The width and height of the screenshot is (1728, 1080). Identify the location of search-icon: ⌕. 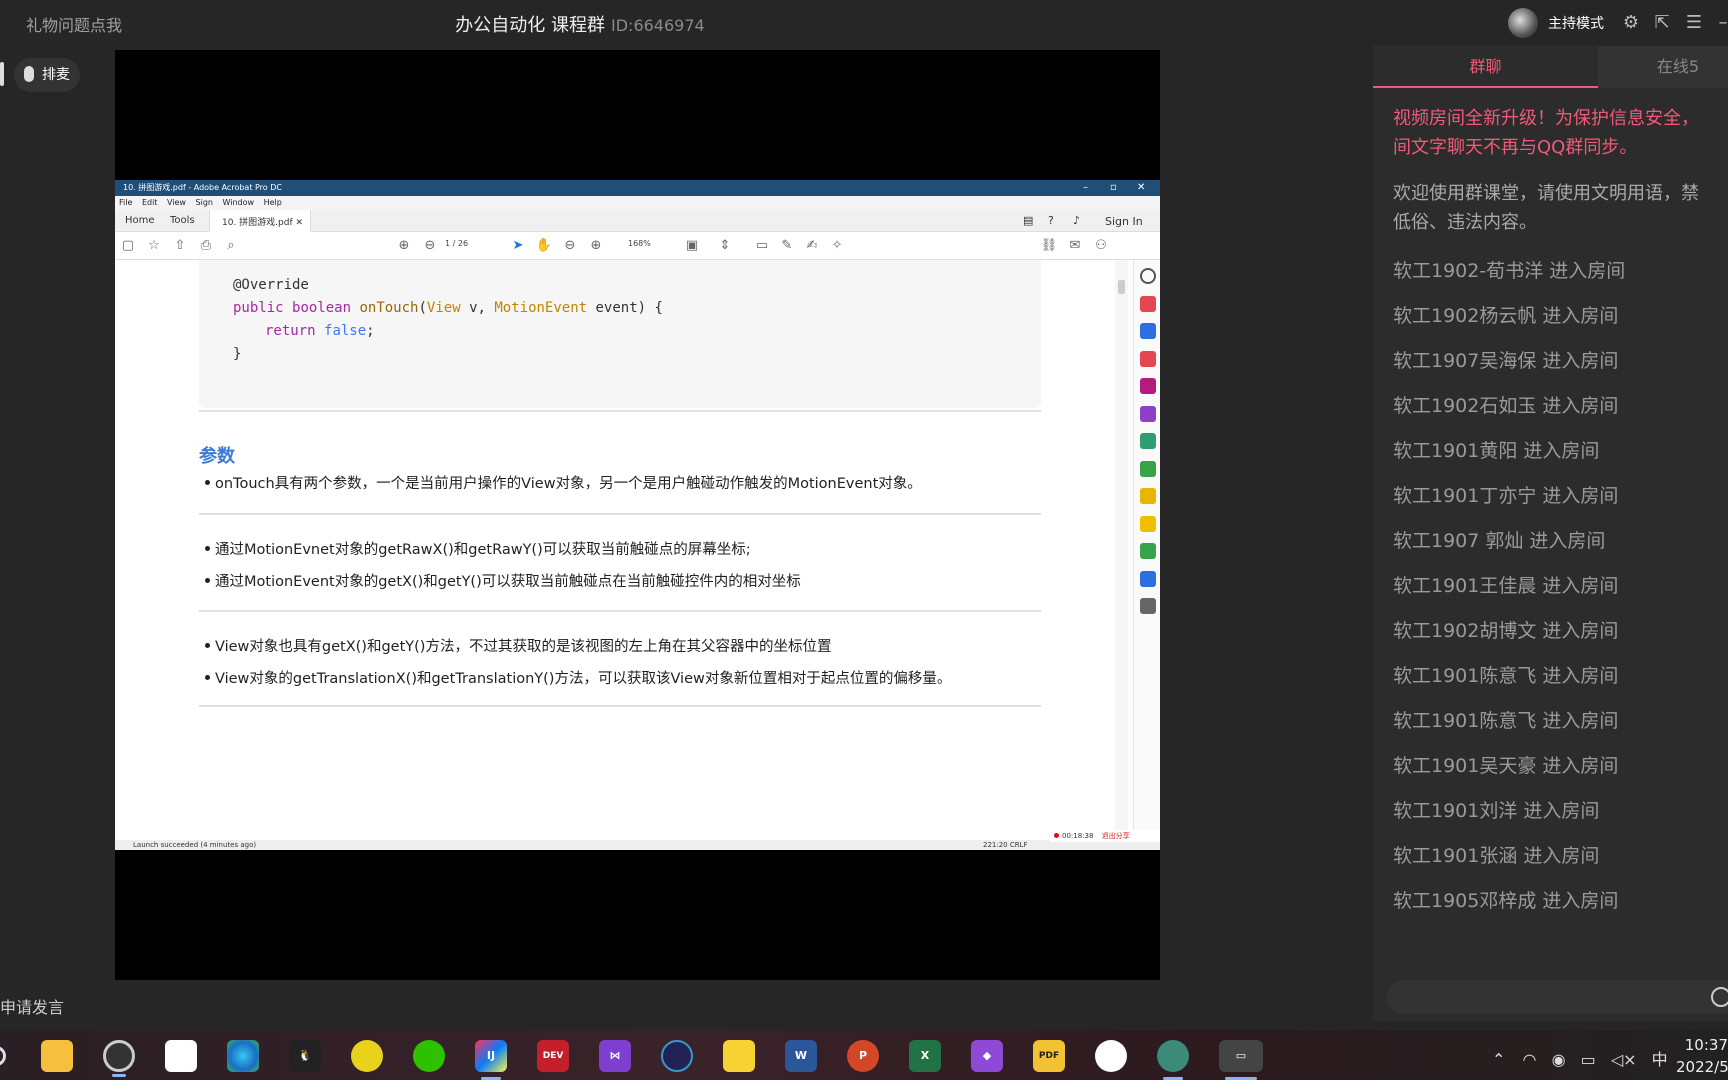
(231, 246).